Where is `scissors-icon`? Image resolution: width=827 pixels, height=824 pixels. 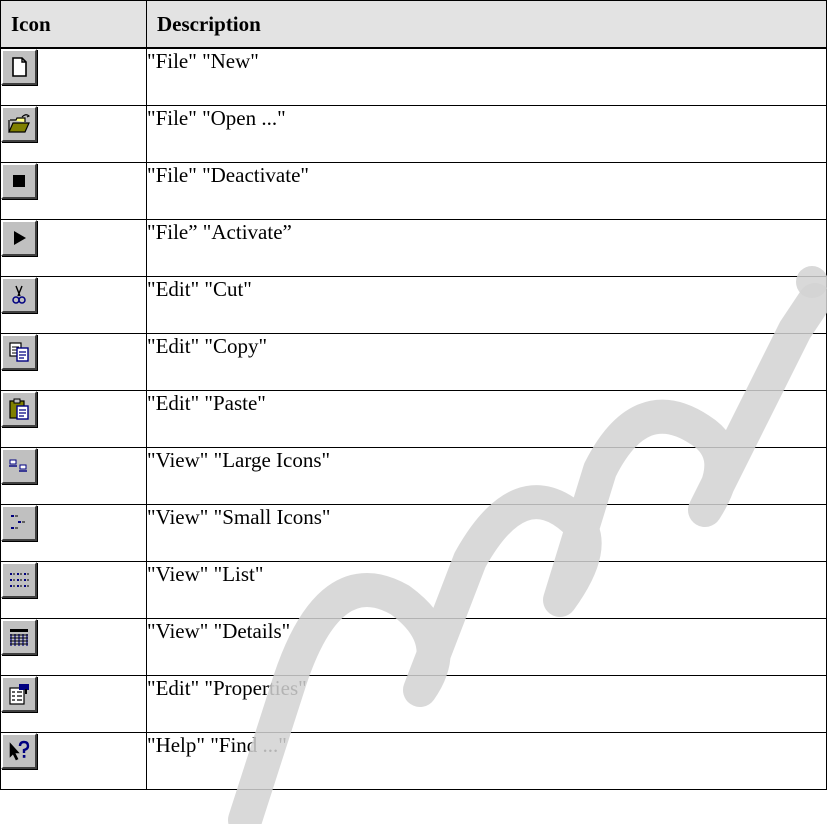
scissors-icon is located at coordinates (19, 294).